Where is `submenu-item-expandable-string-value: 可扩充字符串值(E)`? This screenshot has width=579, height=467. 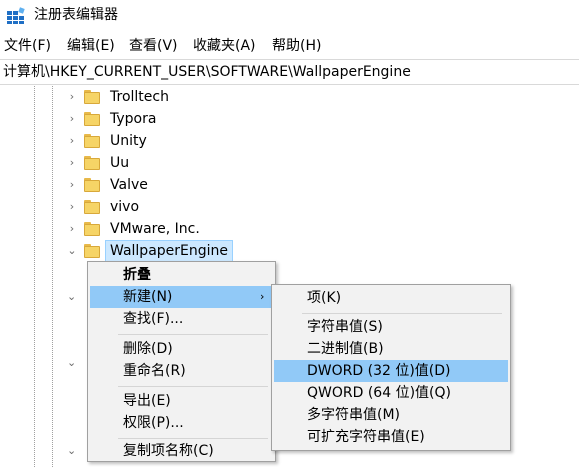
submenu-item-expandable-string-value: 可扩充字符串值(E) is located at coordinates (391, 437).